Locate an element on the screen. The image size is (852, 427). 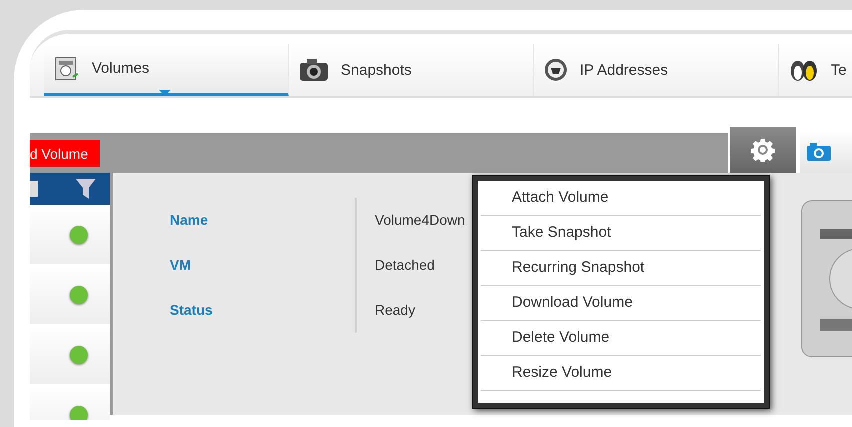
menu-item: Delete Volume is located at coordinates (621, 338).